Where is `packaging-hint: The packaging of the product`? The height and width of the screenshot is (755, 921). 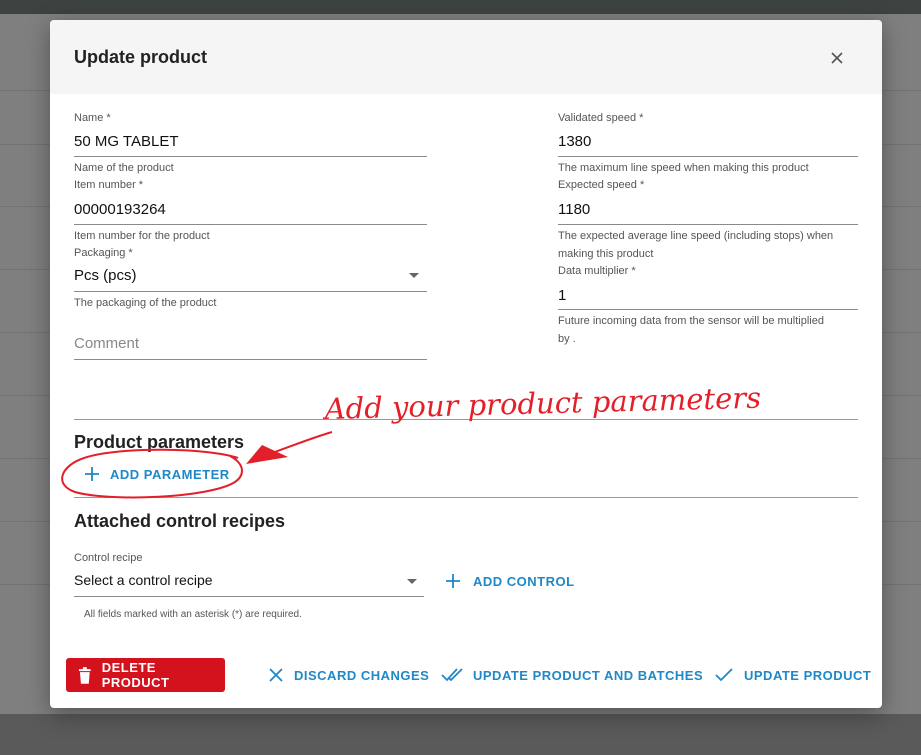
packaging-hint: The packaging of the product is located at coordinates (145, 303).